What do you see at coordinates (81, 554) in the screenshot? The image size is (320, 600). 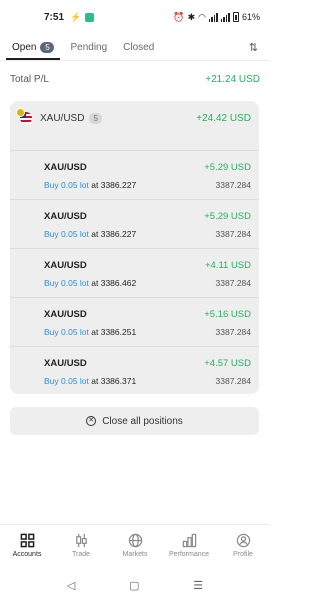 I see `nav-trade-label: Trade` at bounding box center [81, 554].